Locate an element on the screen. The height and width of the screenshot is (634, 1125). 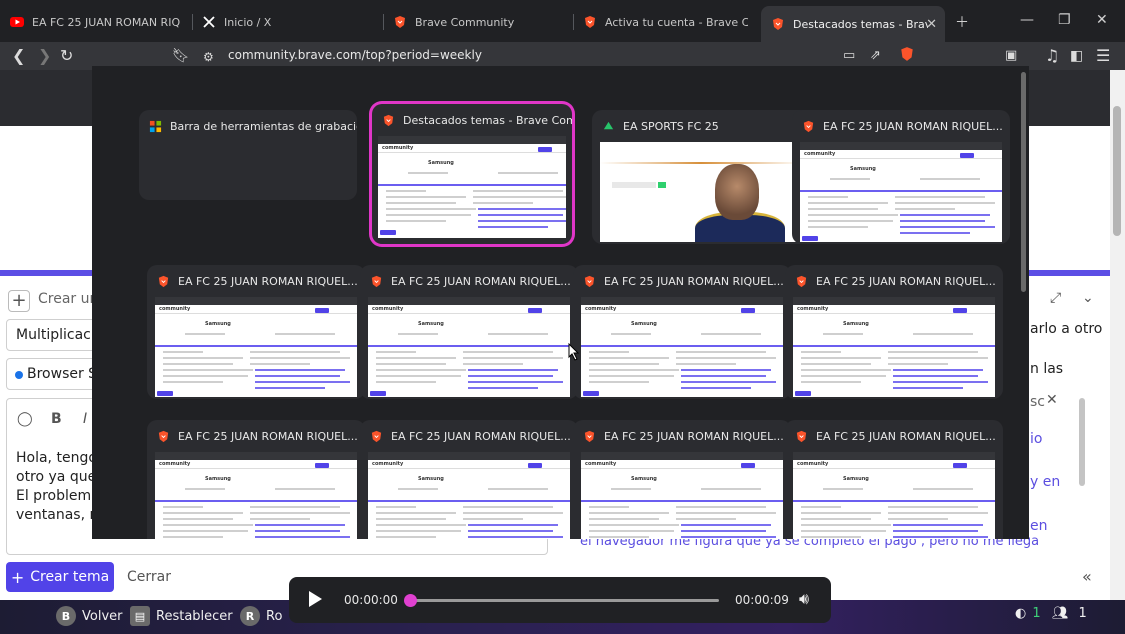
b-button-icon: B is located at coordinates (66, 616).